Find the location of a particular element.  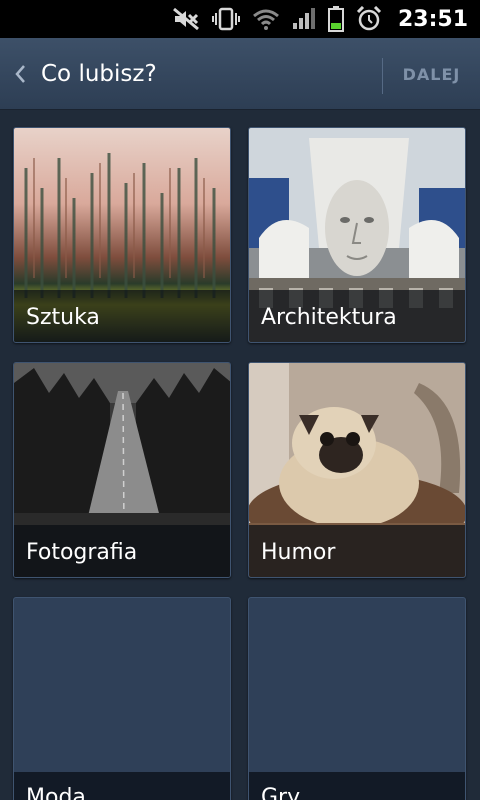

page-title: Co lubisz? is located at coordinates (99, 74).